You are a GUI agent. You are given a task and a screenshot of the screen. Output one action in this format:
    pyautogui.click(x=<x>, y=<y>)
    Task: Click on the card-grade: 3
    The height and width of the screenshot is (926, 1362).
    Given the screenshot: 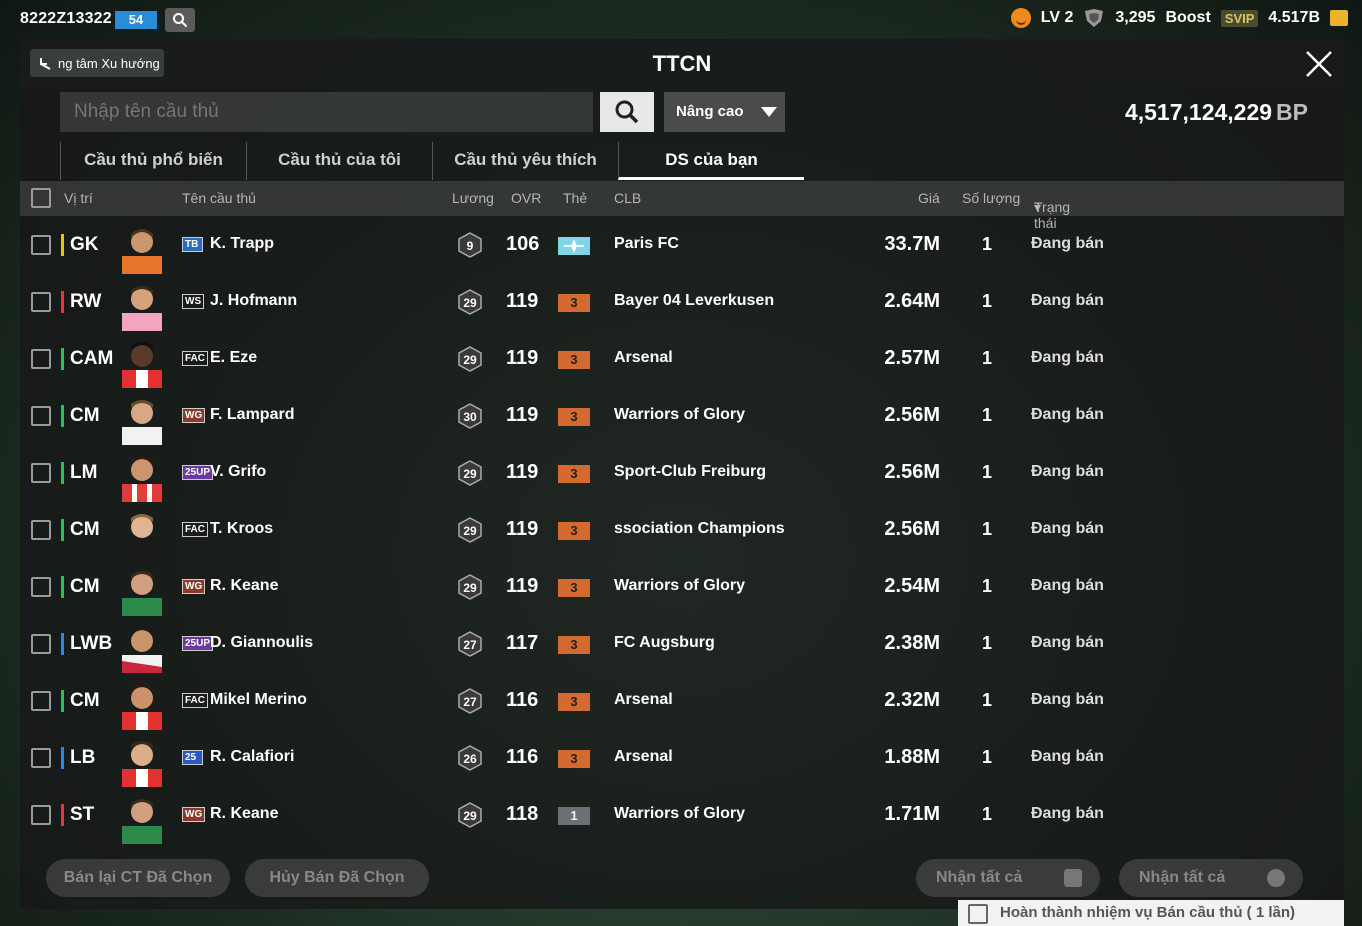 What is the action you would take?
    pyautogui.click(x=574, y=588)
    